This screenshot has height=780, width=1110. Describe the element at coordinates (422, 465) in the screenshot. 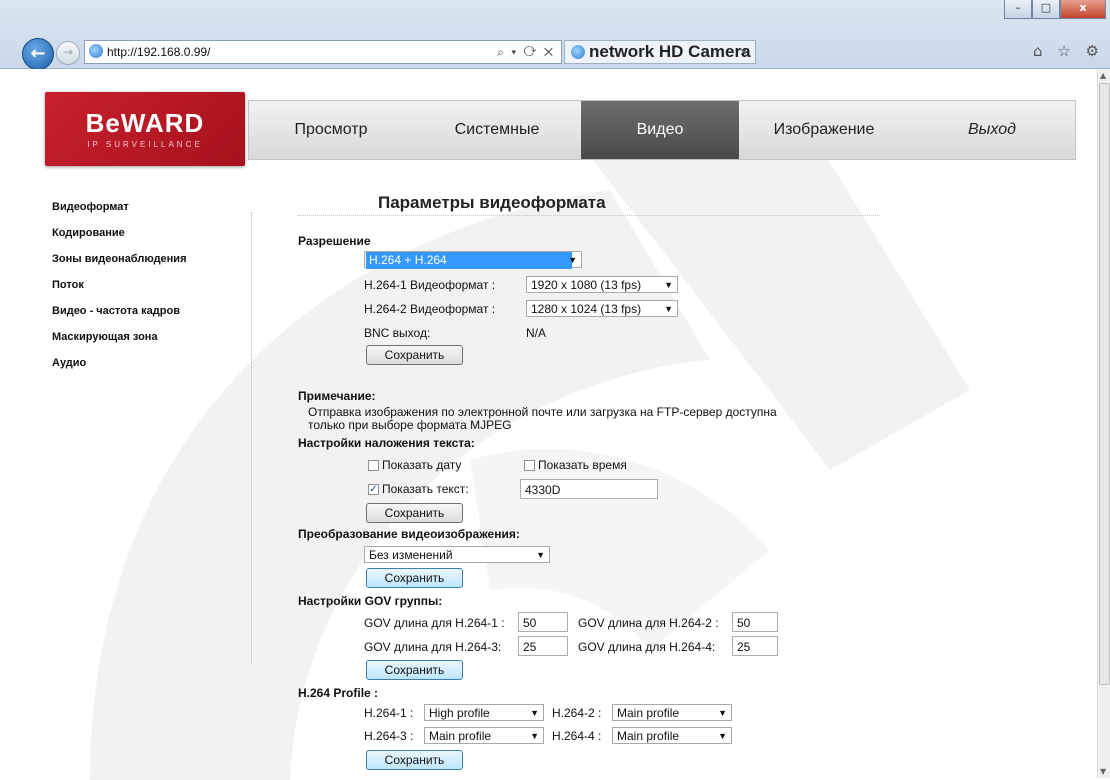

I see `show-date-label: Показать дату` at that location.